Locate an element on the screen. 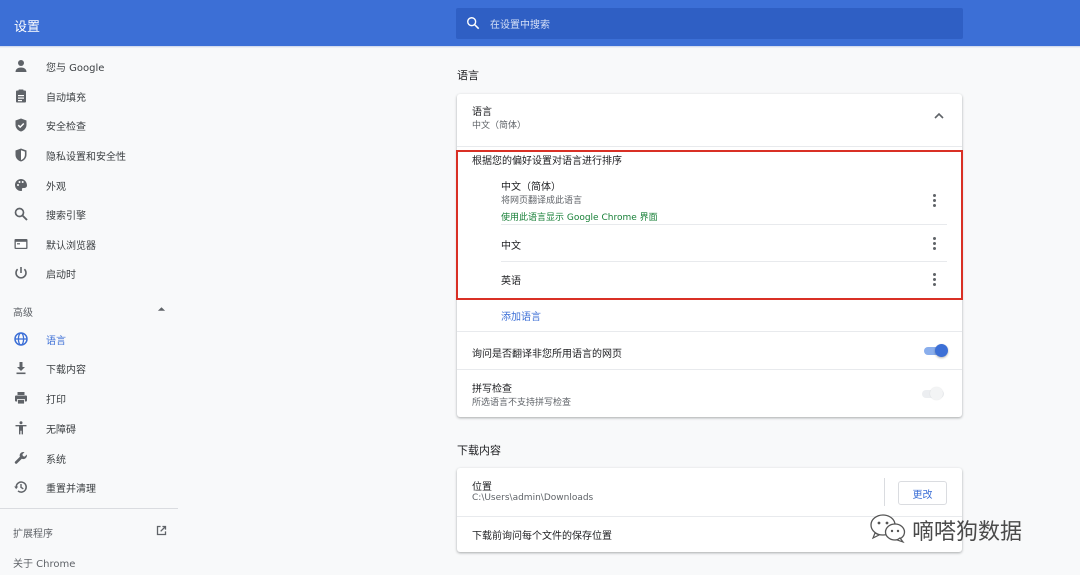  download-icon is located at coordinates (21, 368).